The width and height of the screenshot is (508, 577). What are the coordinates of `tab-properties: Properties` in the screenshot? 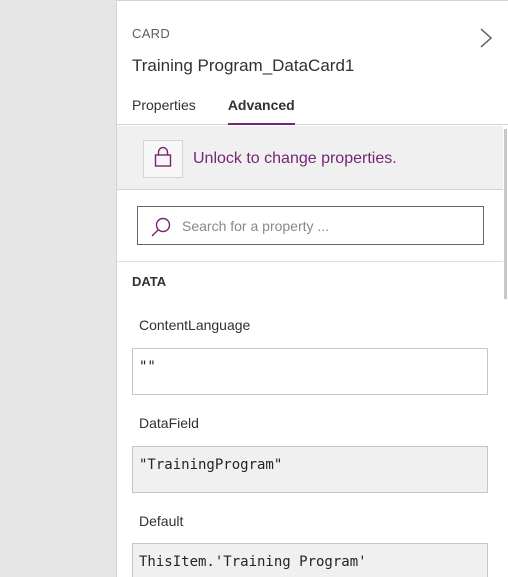 It's located at (164, 111).